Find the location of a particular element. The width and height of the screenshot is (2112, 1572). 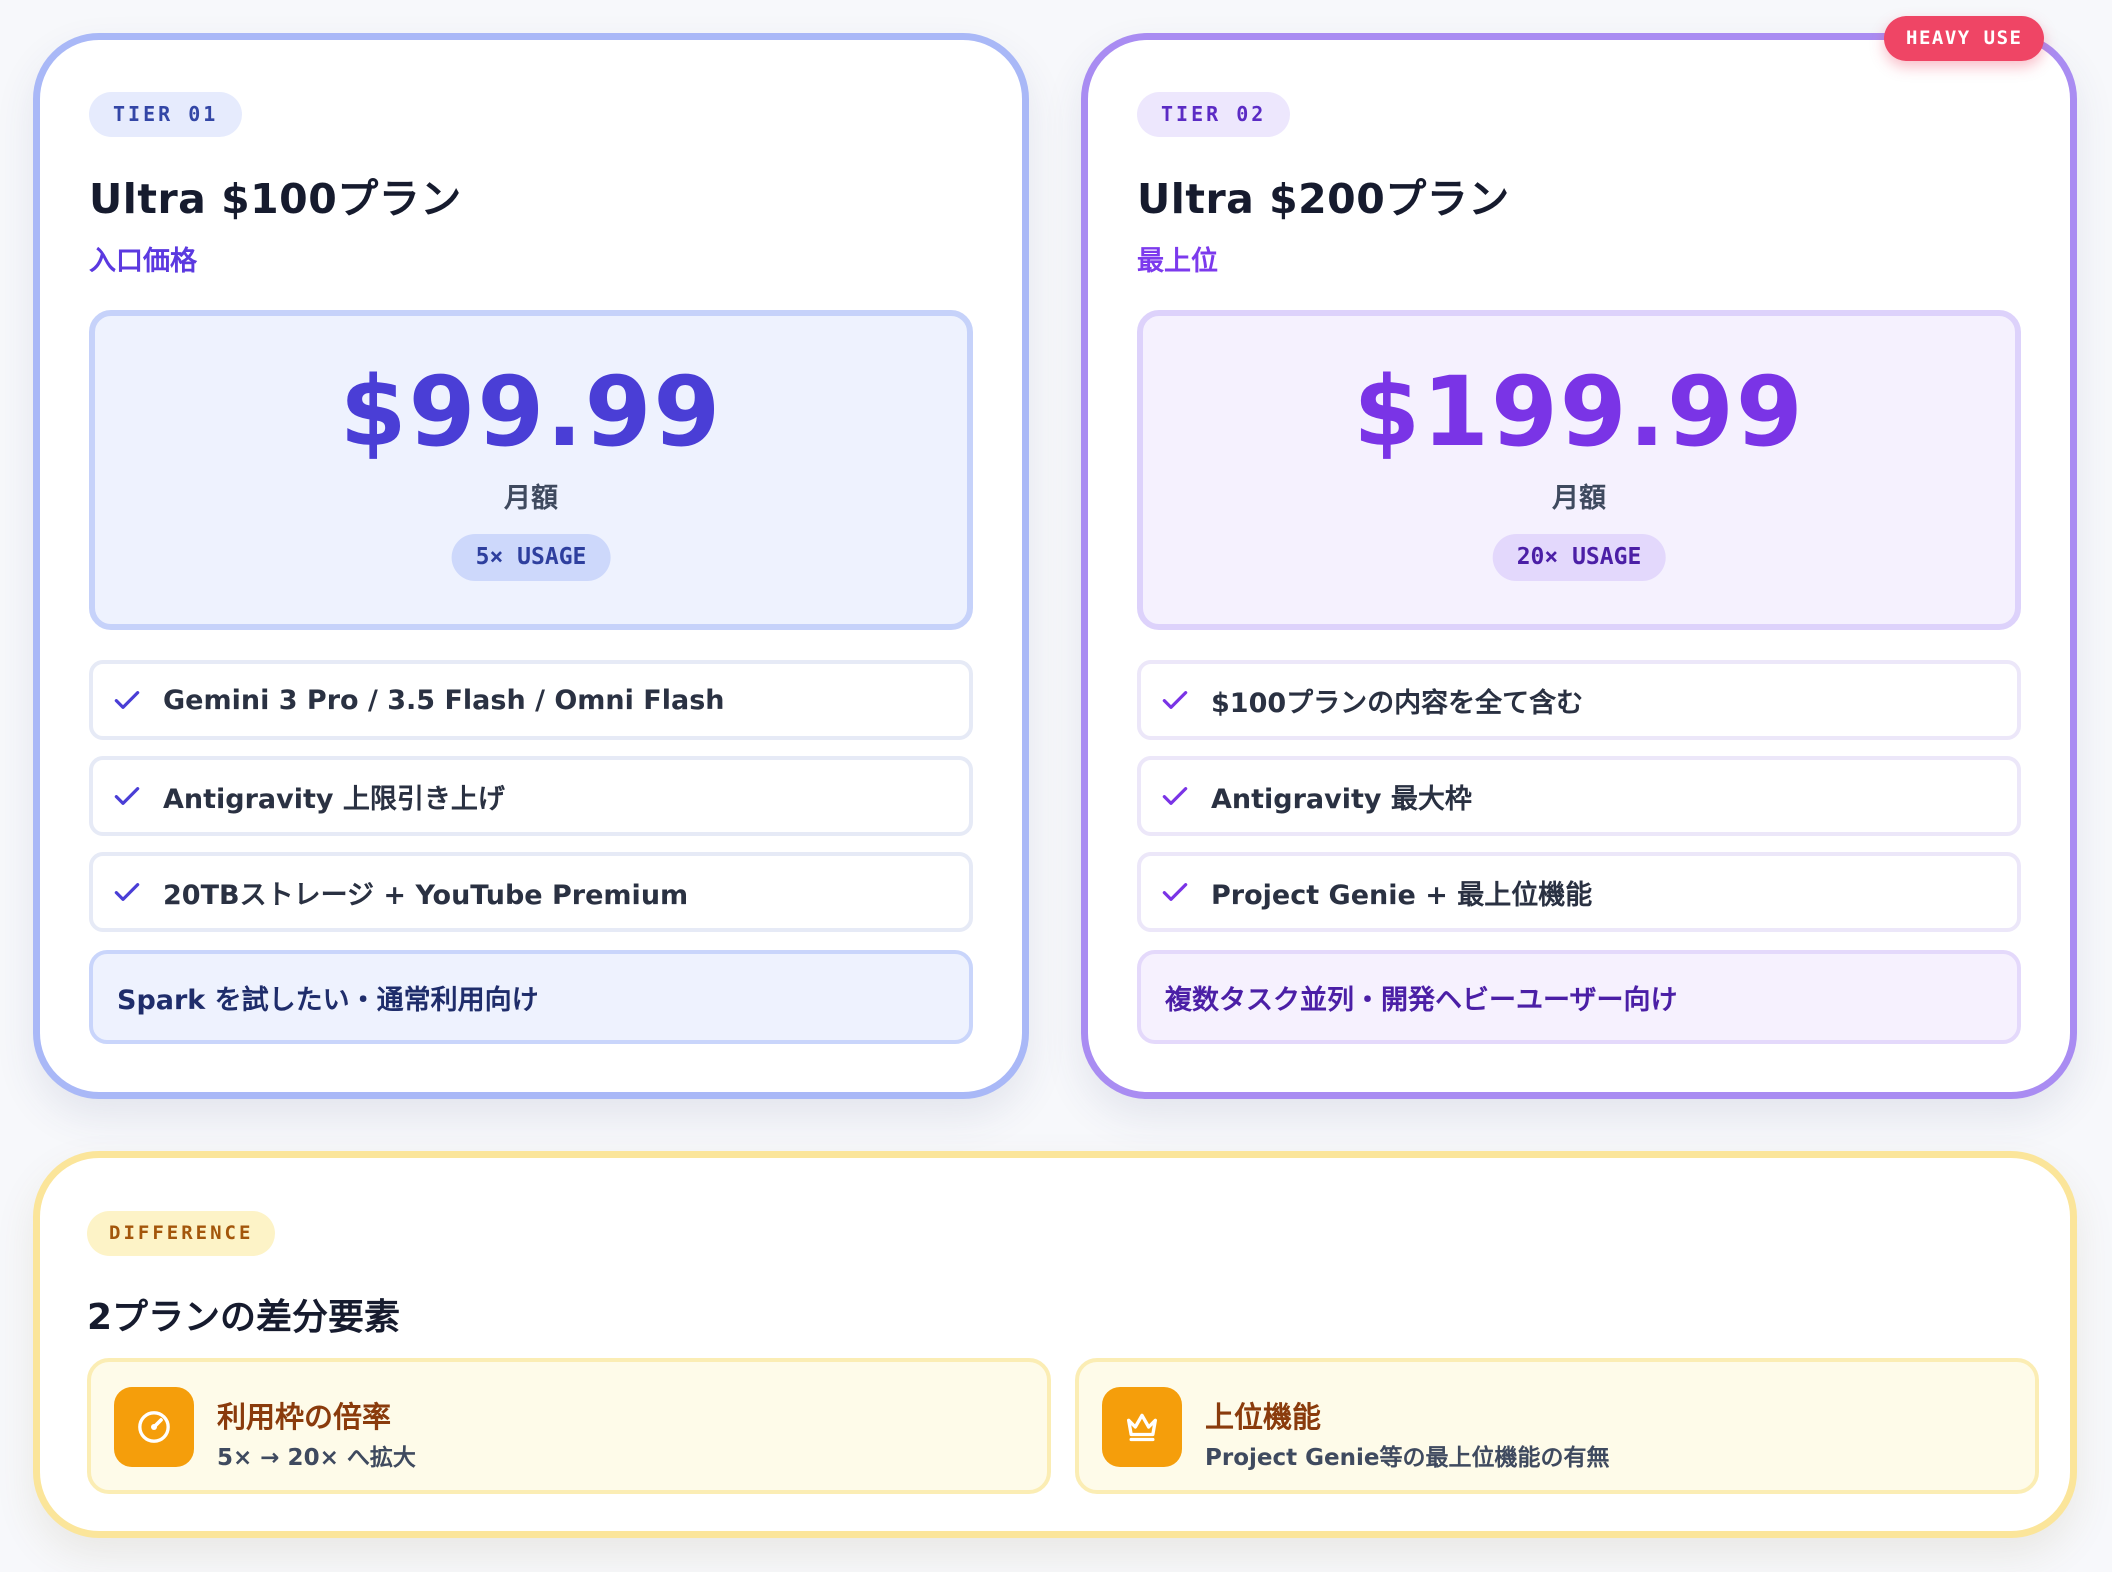

feature-item: Antigravity 最大枠 is located at coordinates (1579, 796).